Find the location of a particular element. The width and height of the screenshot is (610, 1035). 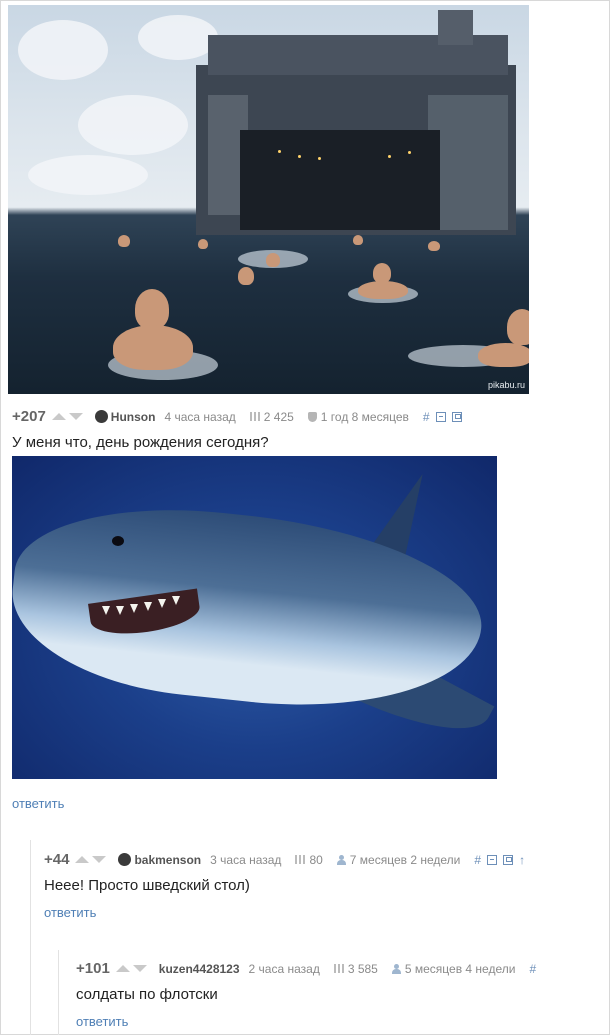

account-age: 5 месяцев 4 недели is located at coordinates (453, 968).